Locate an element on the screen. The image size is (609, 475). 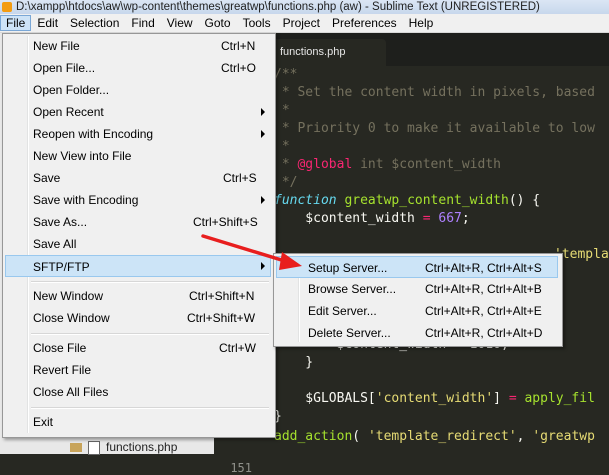
menu-item-shortcut: Ctrl+Shift+N is located at coordinates (222, 296).